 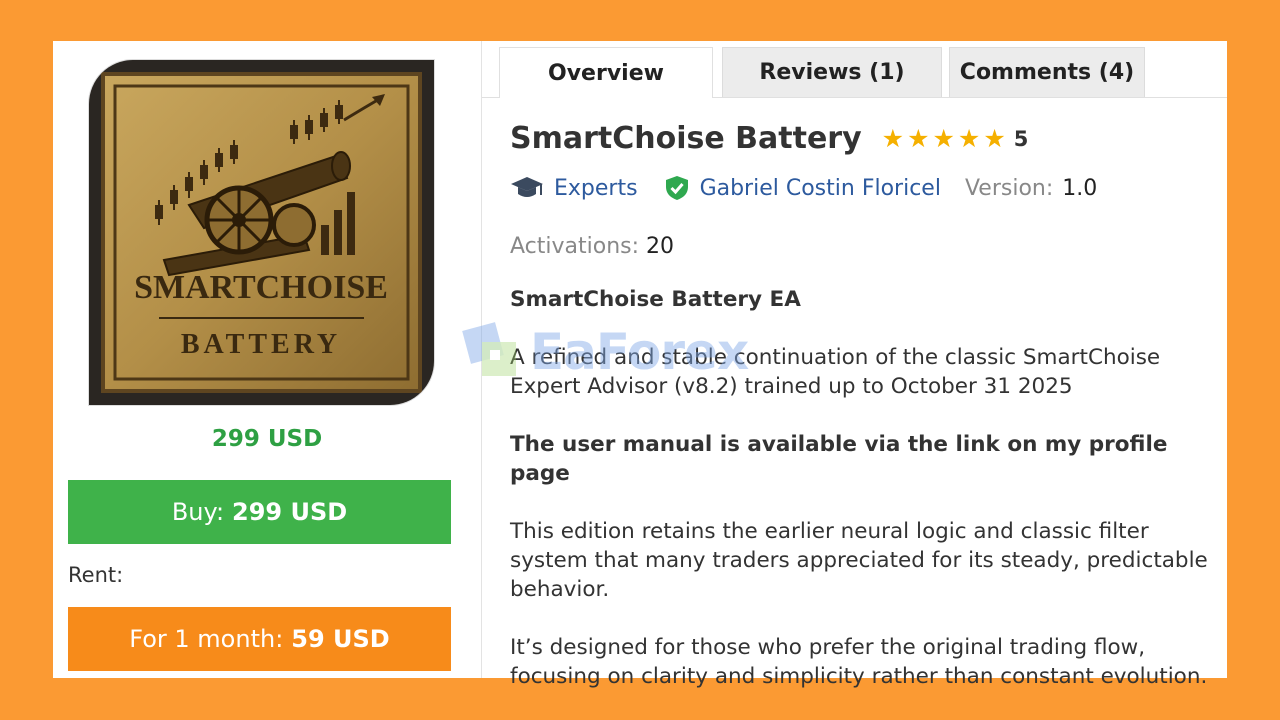 What do you see at coordinates (290, 512) in the screenshot?
I see `buy-amount: 299 USD` at bounding box center [290, 512].